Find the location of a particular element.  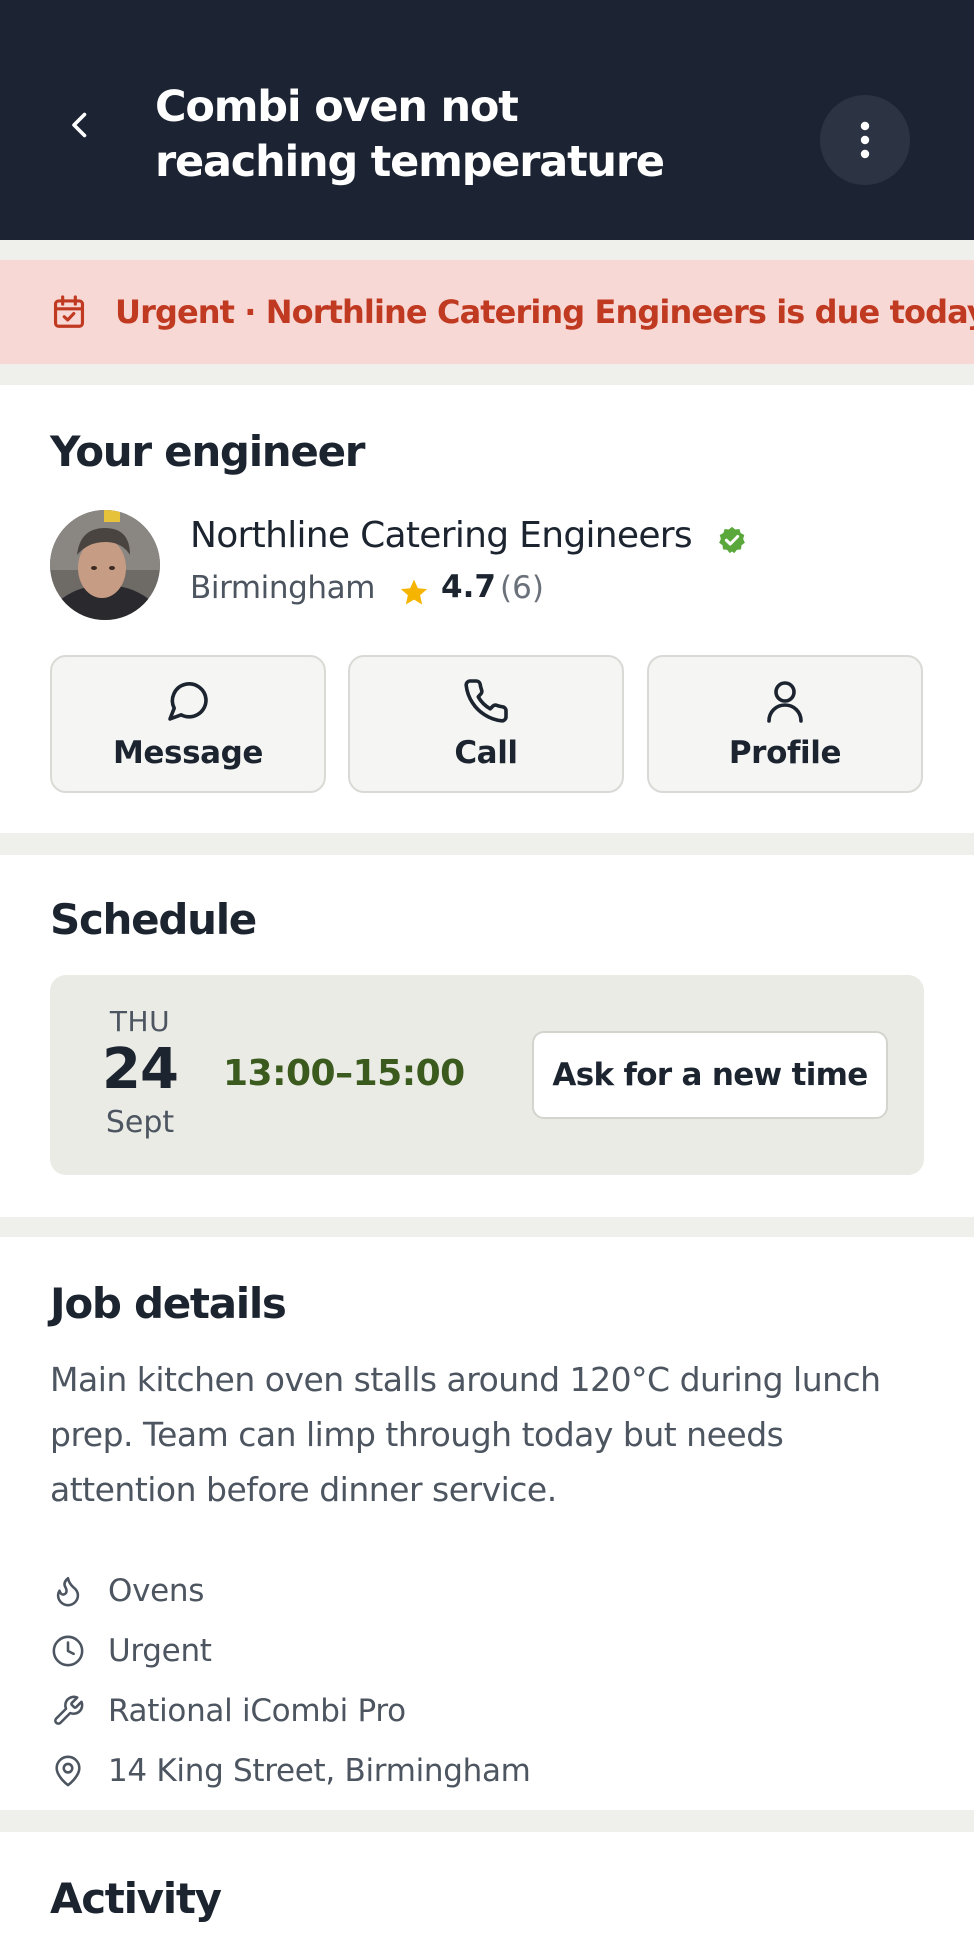

detail-address-text: 14 King Street, Birmingham is located at coordinates (319, 1771).